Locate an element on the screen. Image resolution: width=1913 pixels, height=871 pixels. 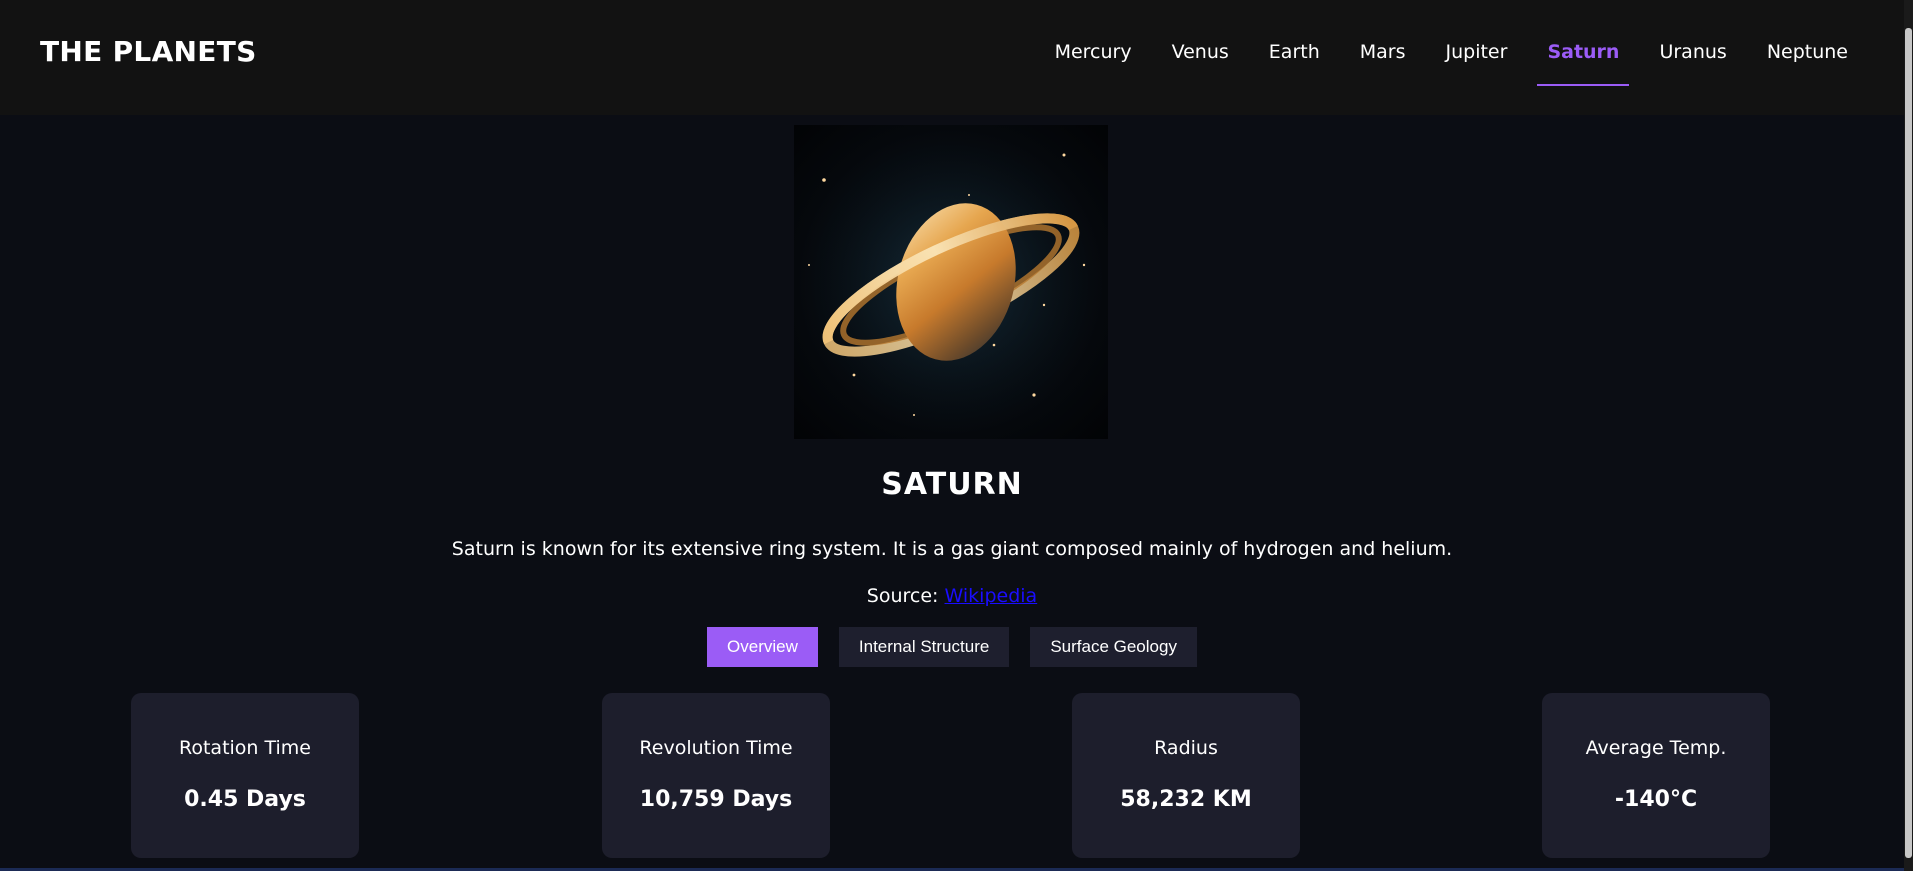
saturn-illustration is located at coordinates (951, 282).